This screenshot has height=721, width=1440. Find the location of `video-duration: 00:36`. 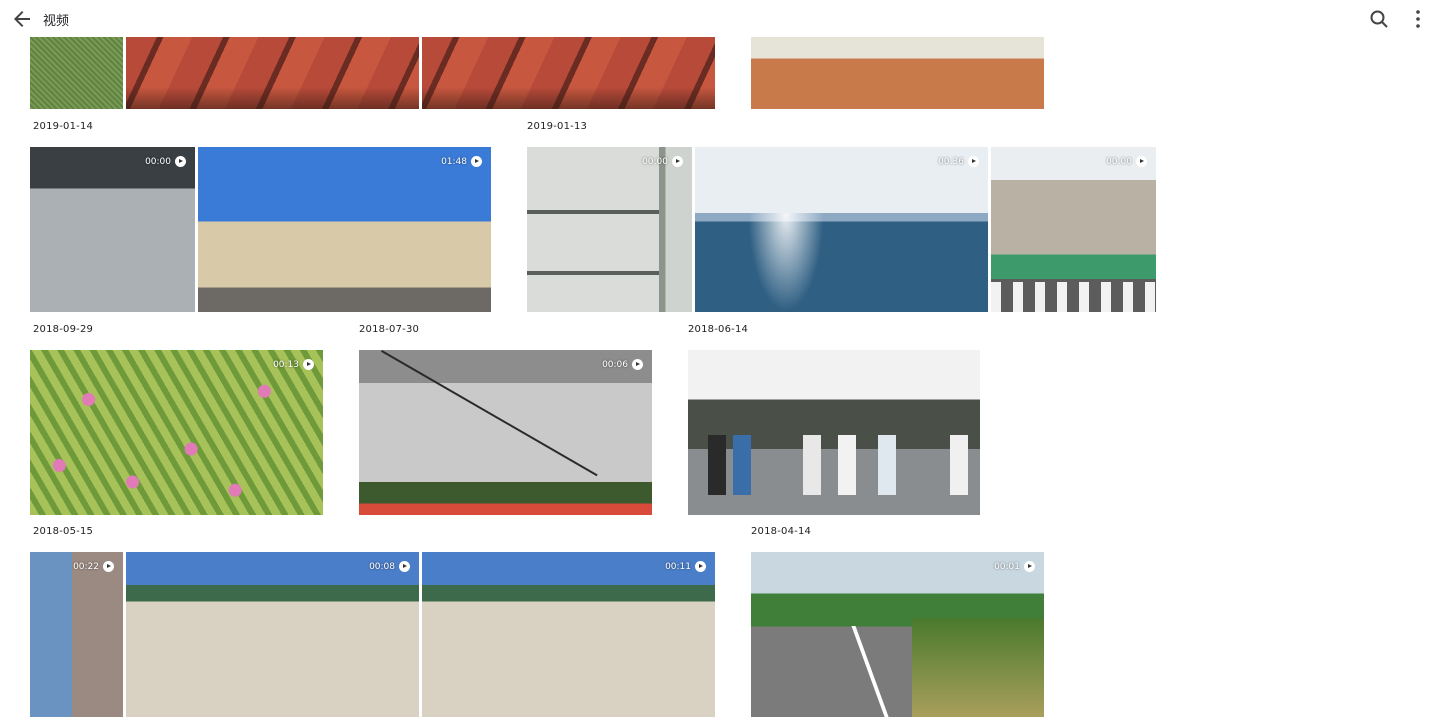

video-duration: 00:36 is located at coordinates (958, 161).